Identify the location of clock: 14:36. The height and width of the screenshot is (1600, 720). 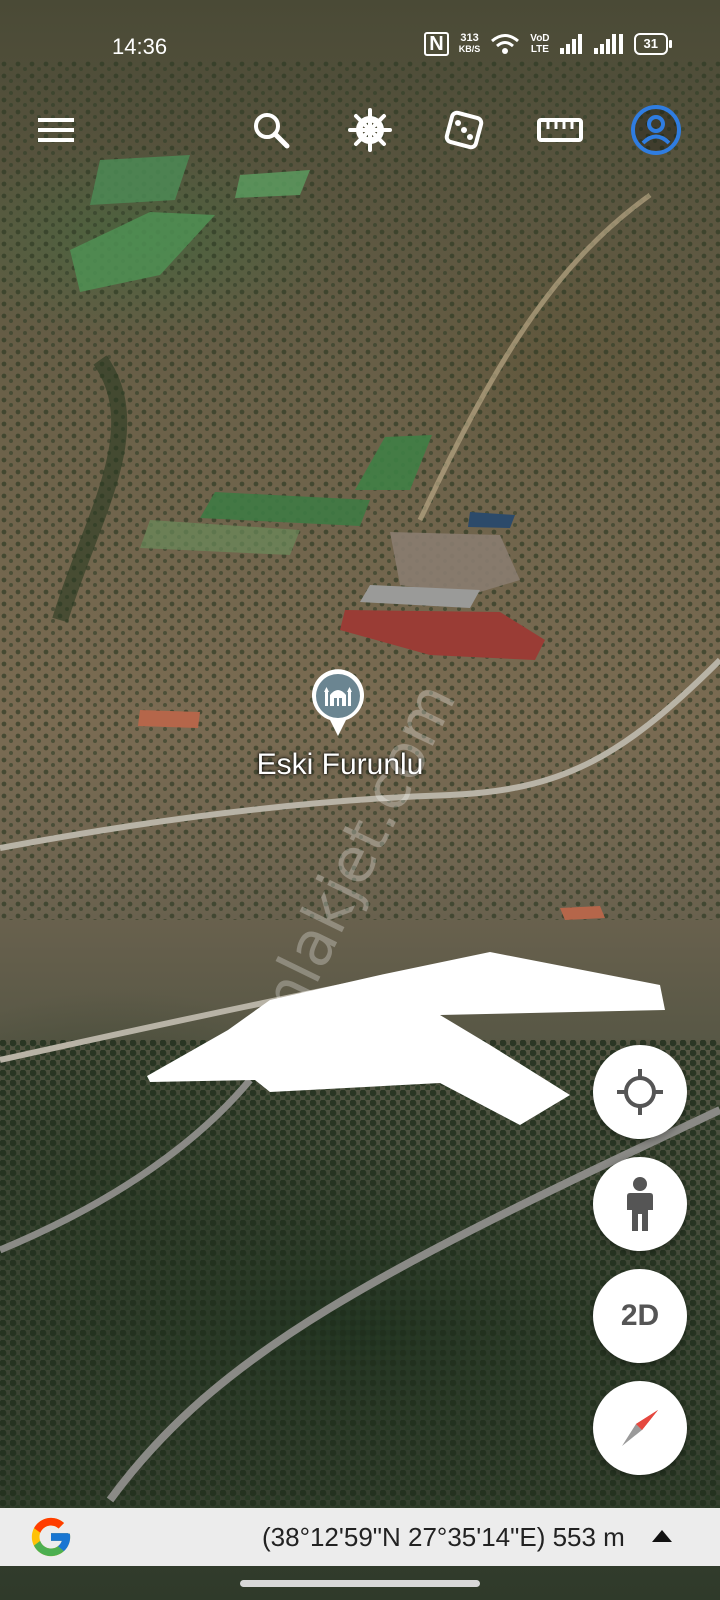
(140, 46).